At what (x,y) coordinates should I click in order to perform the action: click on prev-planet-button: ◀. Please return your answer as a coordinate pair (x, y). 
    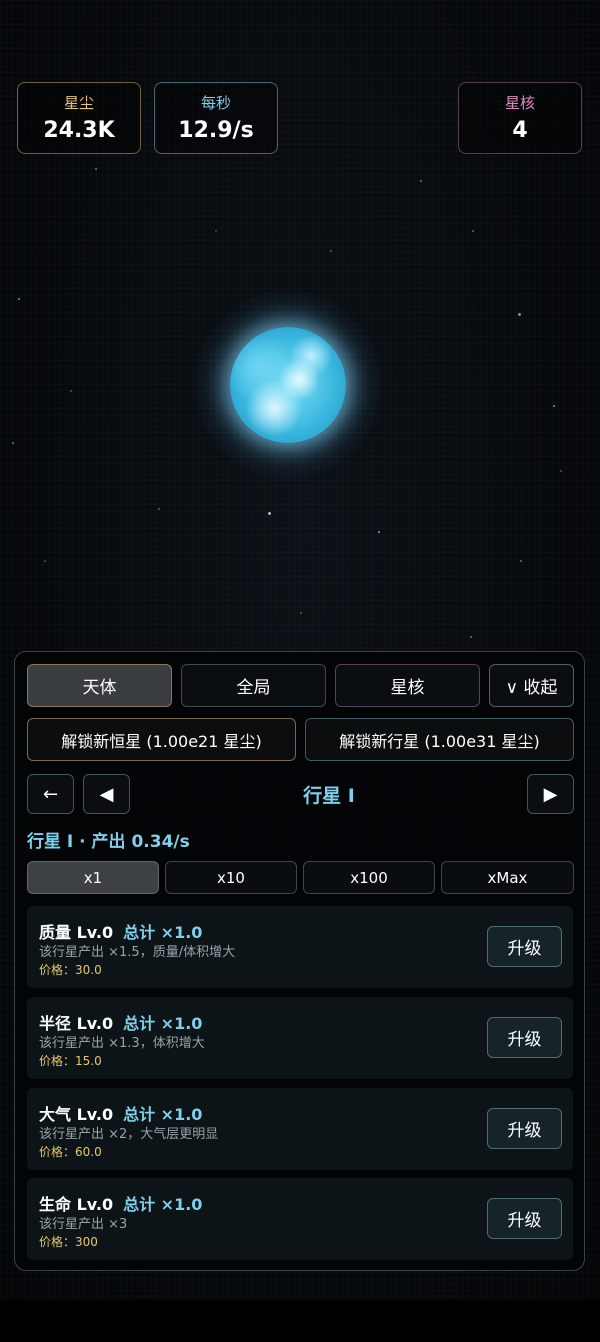
    Looking at the image, I should click on (106, 794).